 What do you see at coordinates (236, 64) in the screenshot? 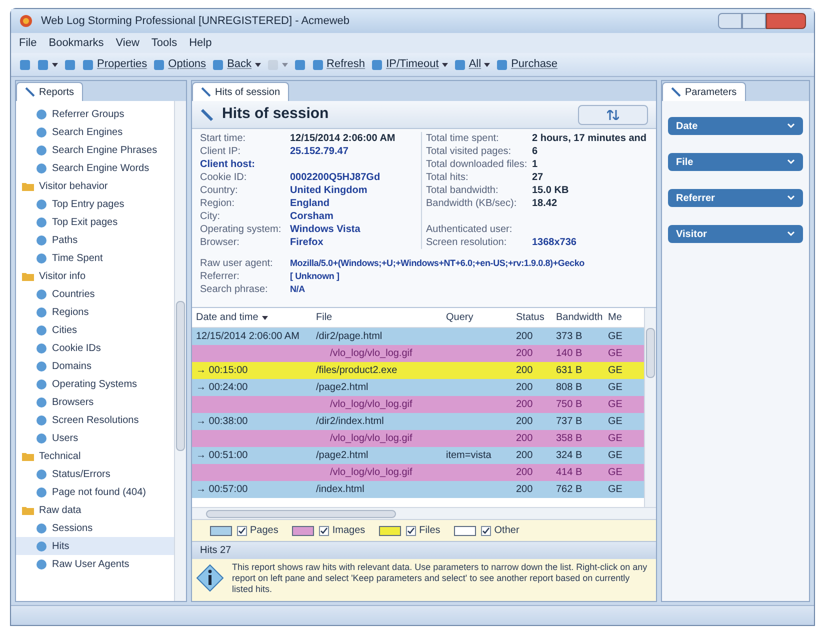
I see `toolbar-button: Back` at bounding box center [236, 64].